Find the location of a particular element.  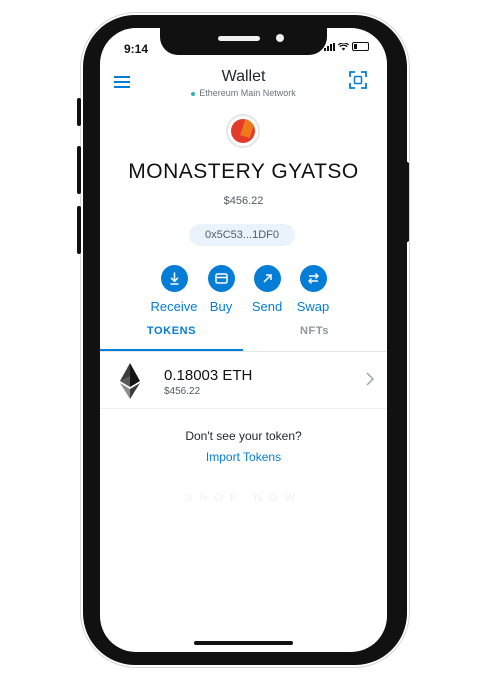

tab-tokens: TOKENS is located at coordinates (171, 331).